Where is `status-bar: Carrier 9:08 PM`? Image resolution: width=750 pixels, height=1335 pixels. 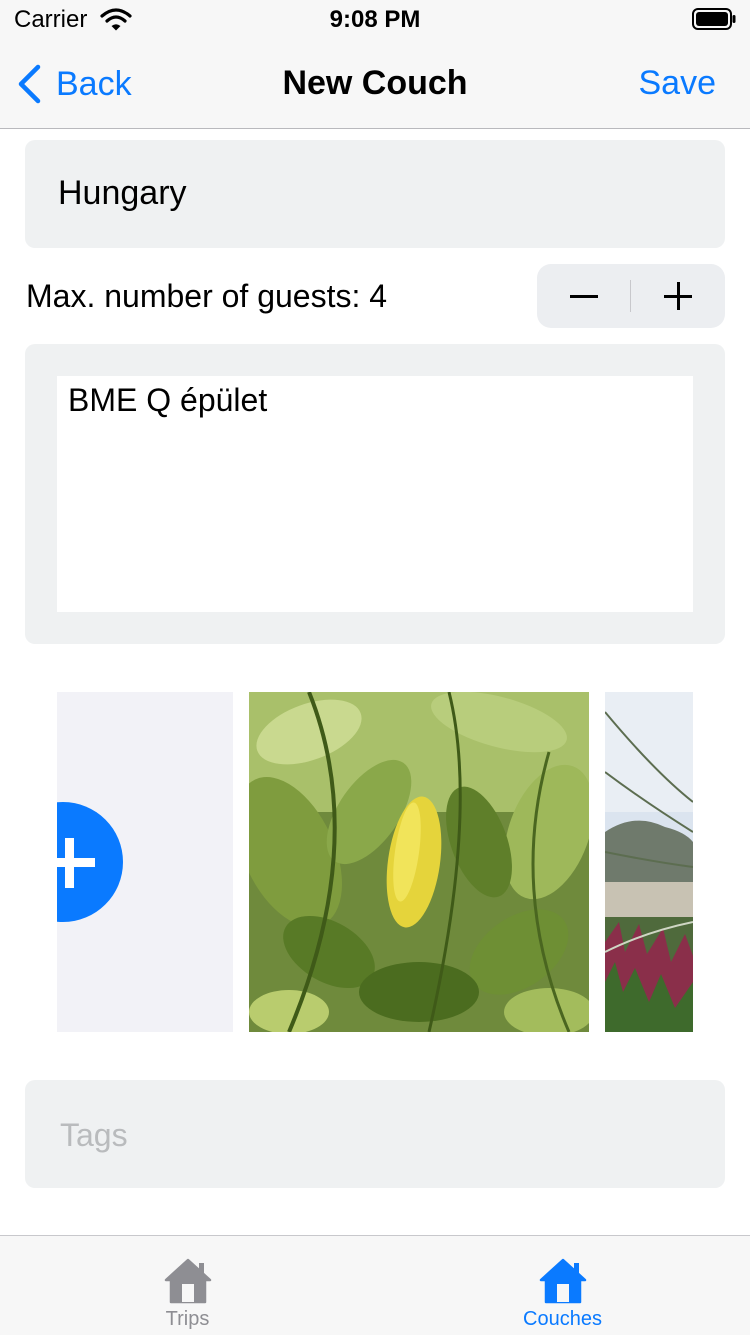
status-bar: Carrier 9:08 PM is located at coordinates (375, 20).